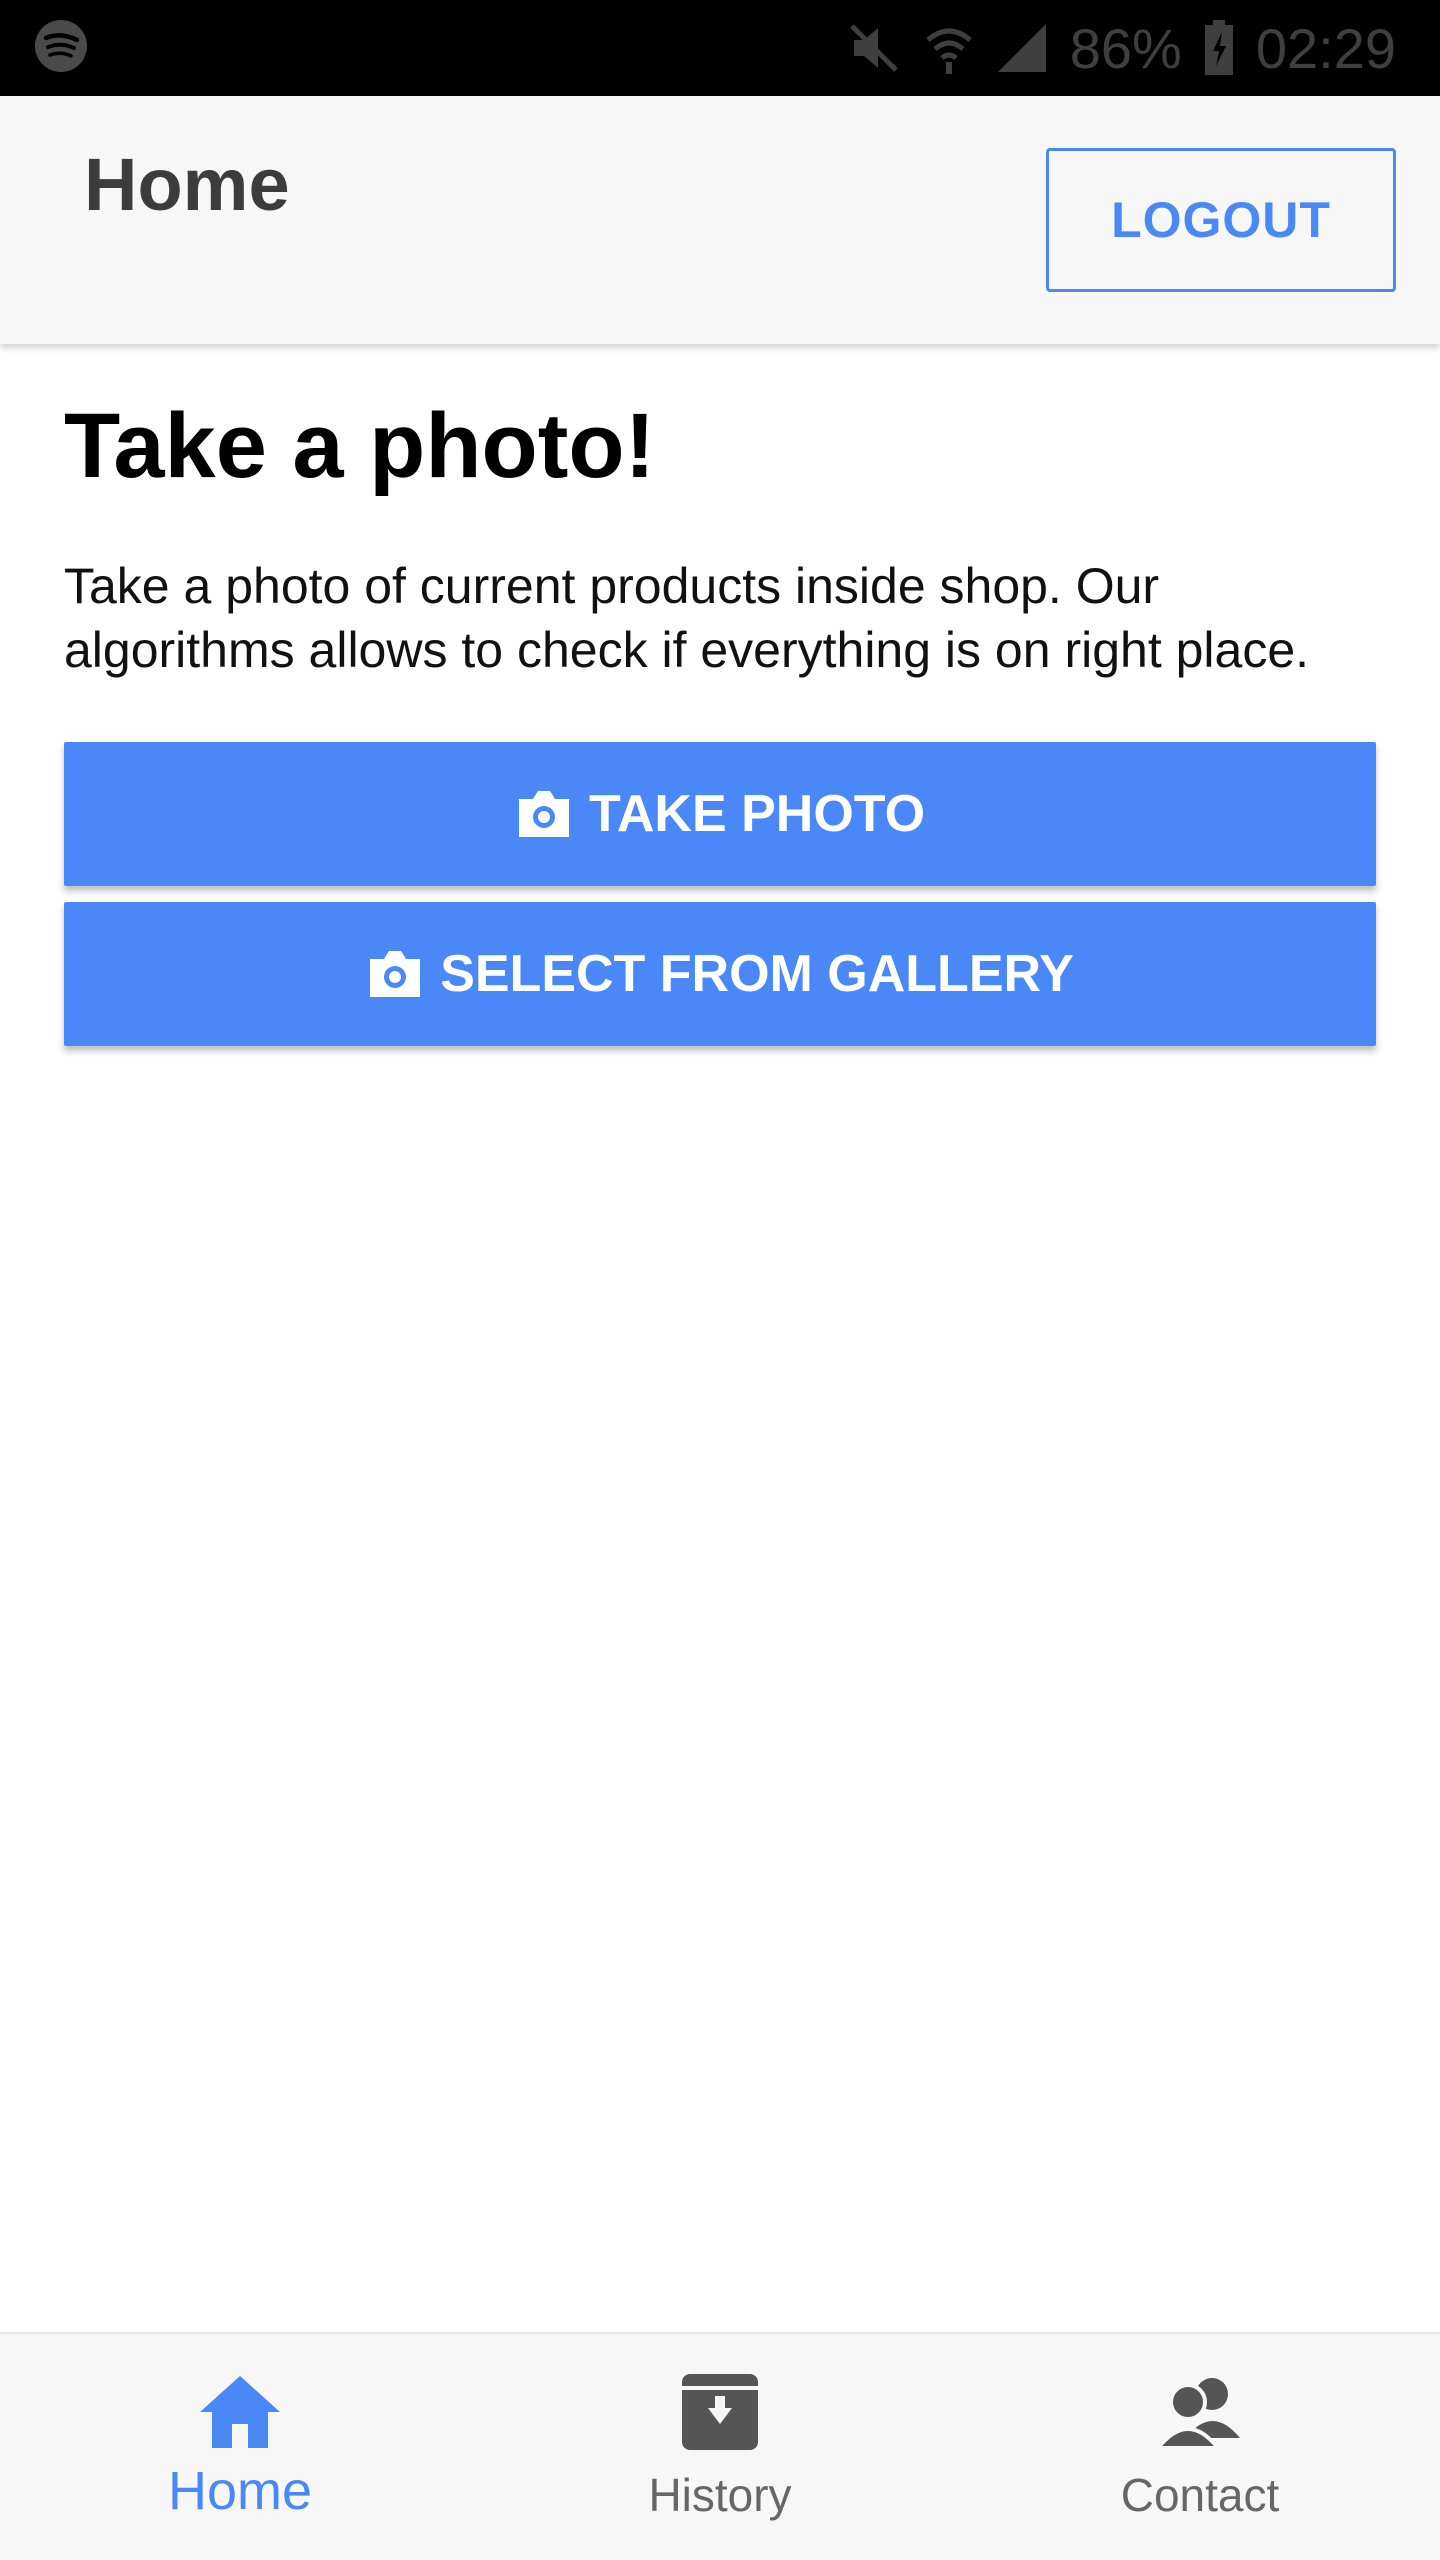 Image resolution: width=1440 pixels, height=2560 pixels. What do you see at coordinates (720, 220) in the screenshot?
I see `app-header: Home LOGOUT` at bounding box center [720, 220].